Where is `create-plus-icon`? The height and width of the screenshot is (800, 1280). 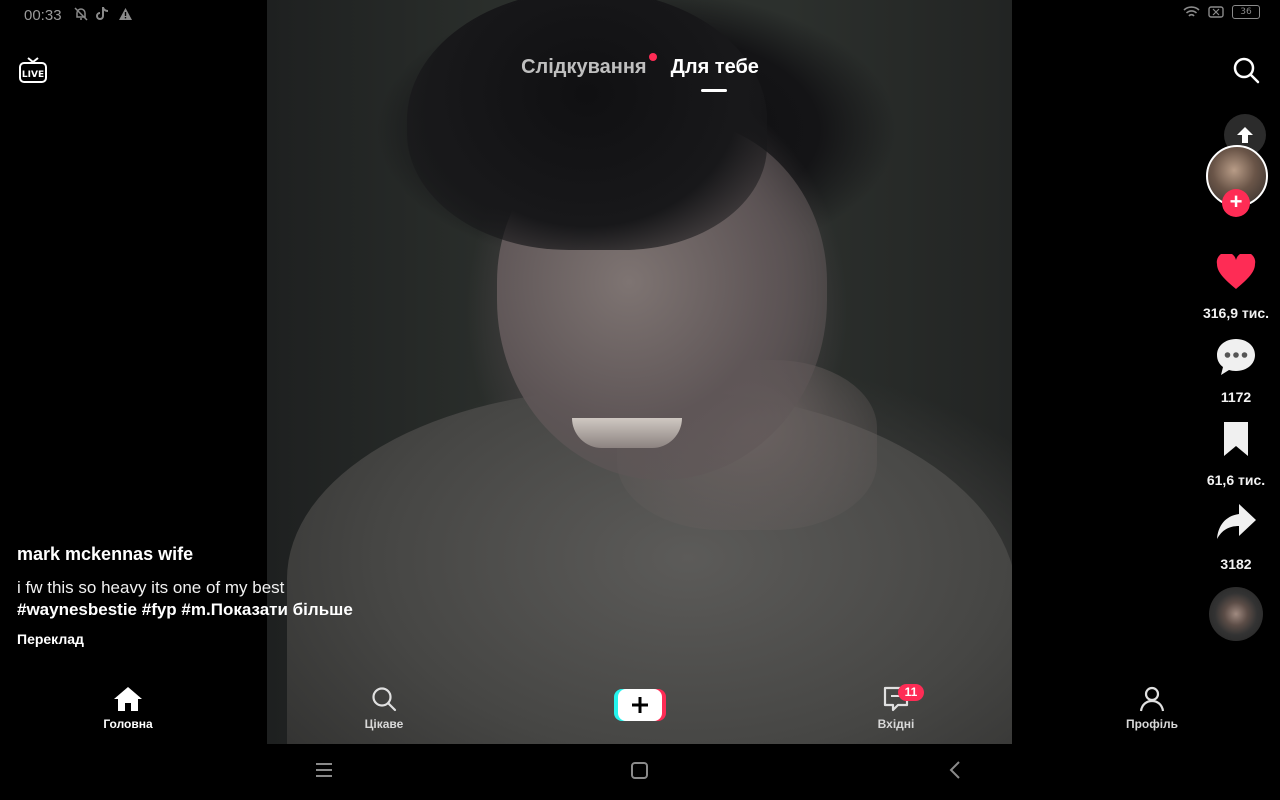 create-plus-icon is located at coordinates (640, 705).